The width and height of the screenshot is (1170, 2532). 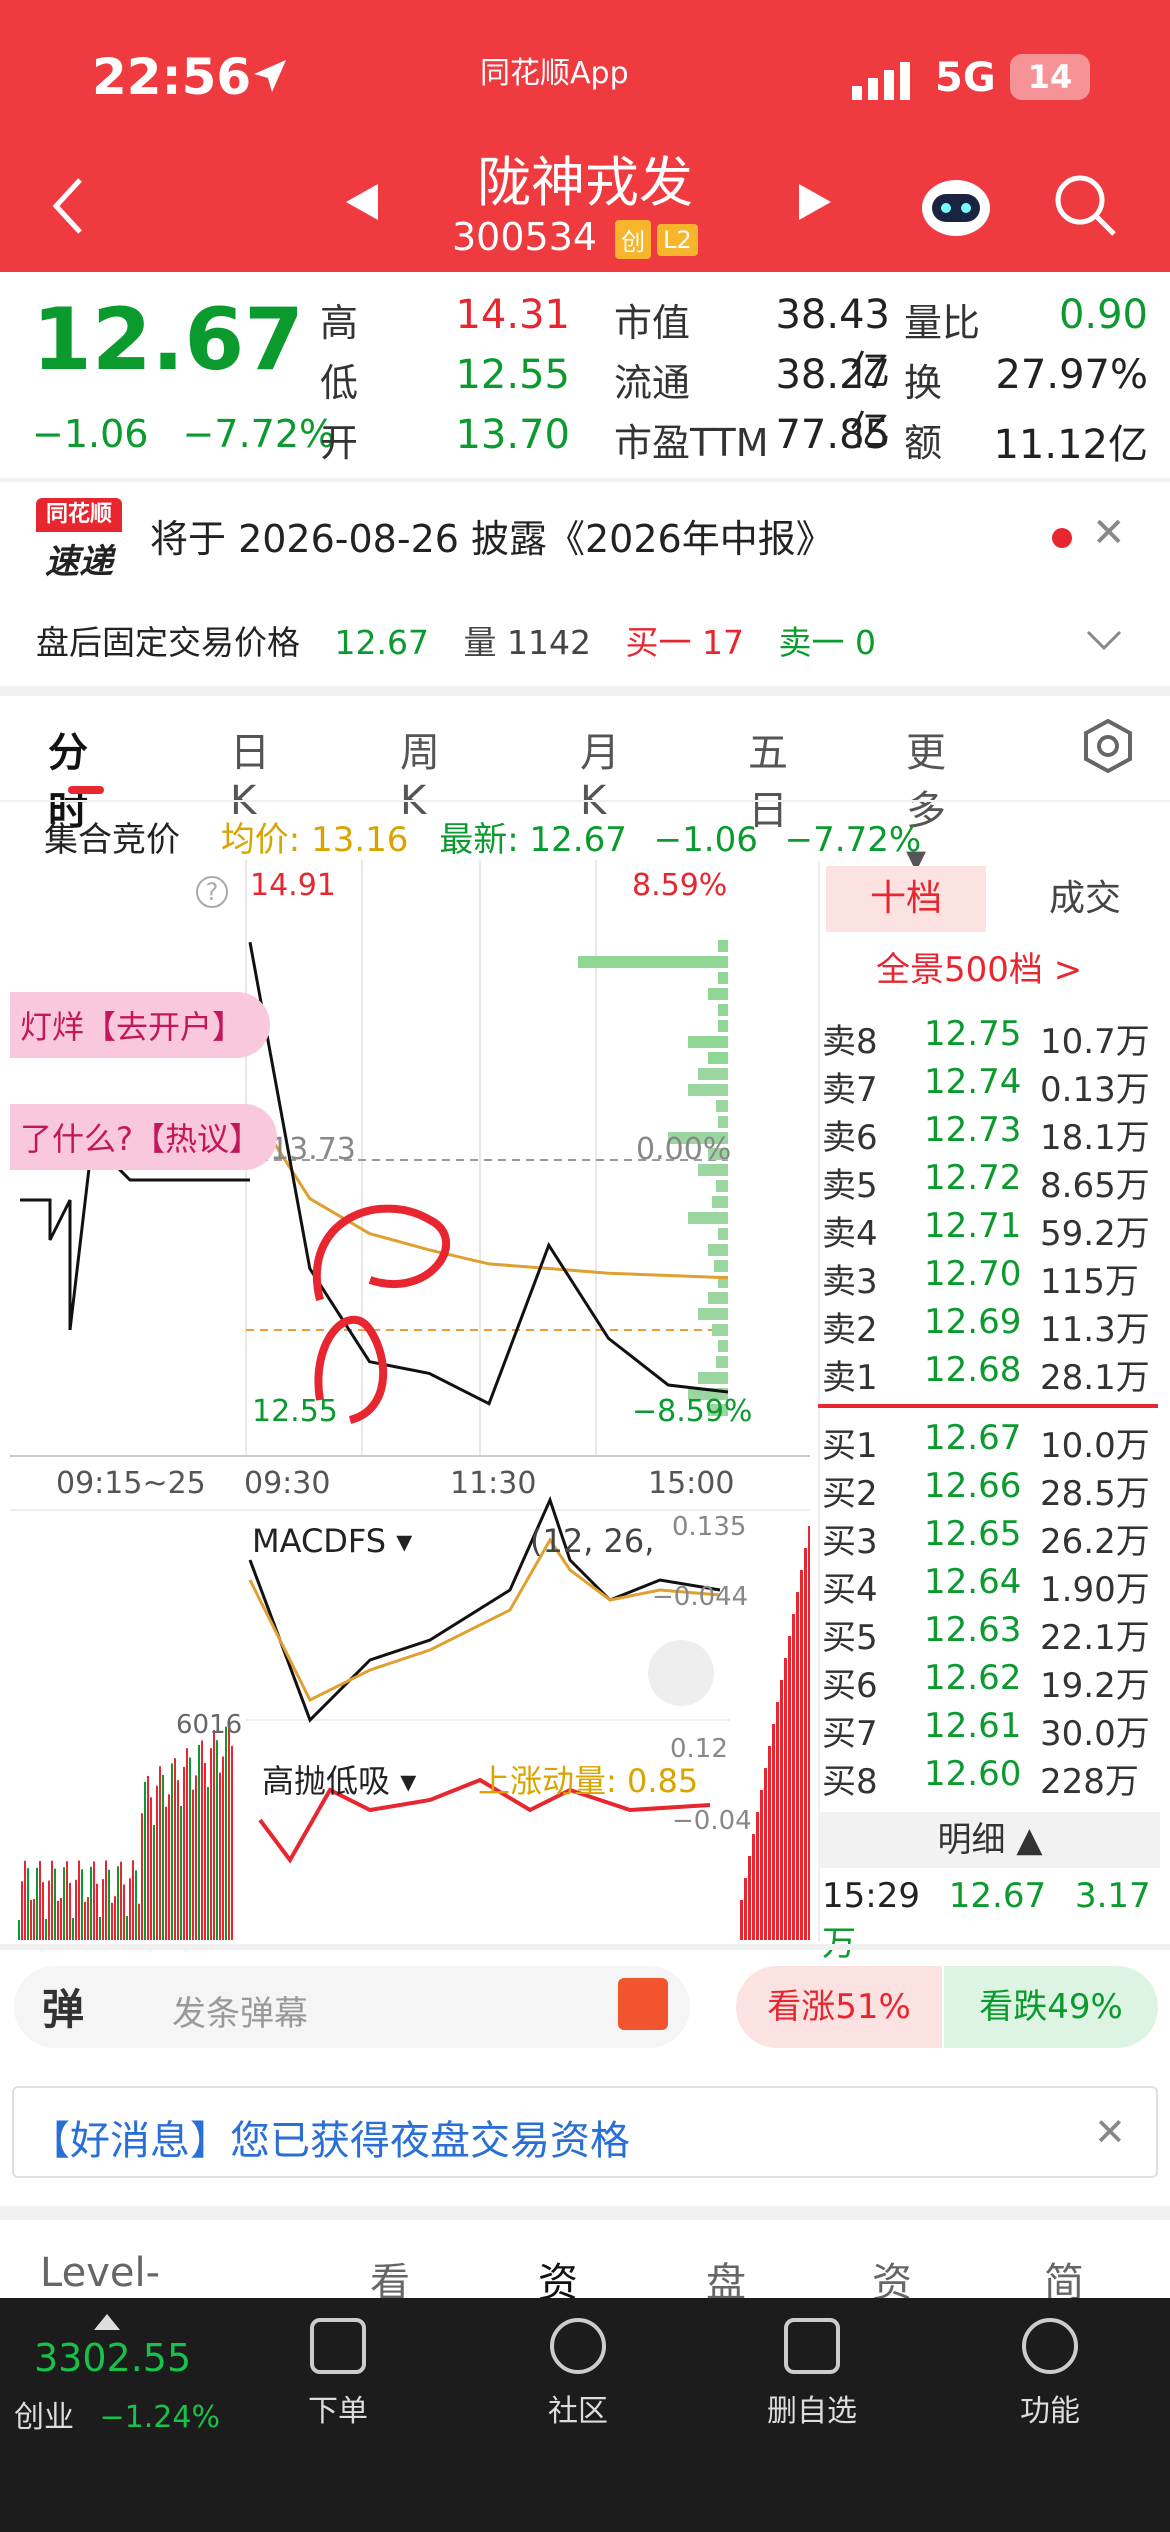 What do you see at coordinates (850, 1042) in the screenshot?
I see `ob-label: 卖8` at bounding box center [850, 1042].